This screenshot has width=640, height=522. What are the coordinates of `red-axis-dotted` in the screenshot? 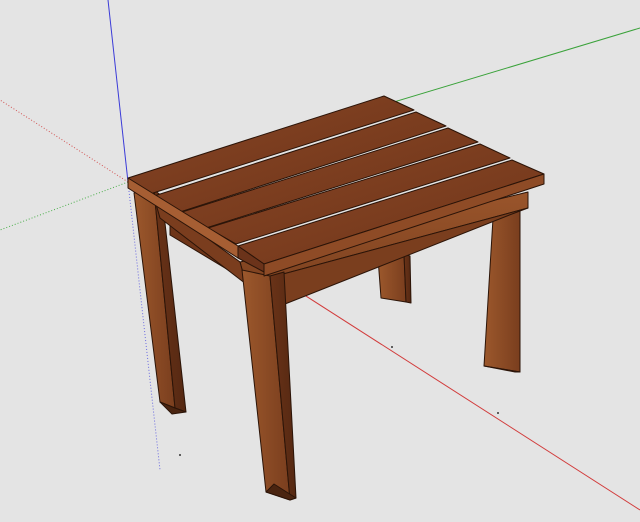 It's located at (64, 141).